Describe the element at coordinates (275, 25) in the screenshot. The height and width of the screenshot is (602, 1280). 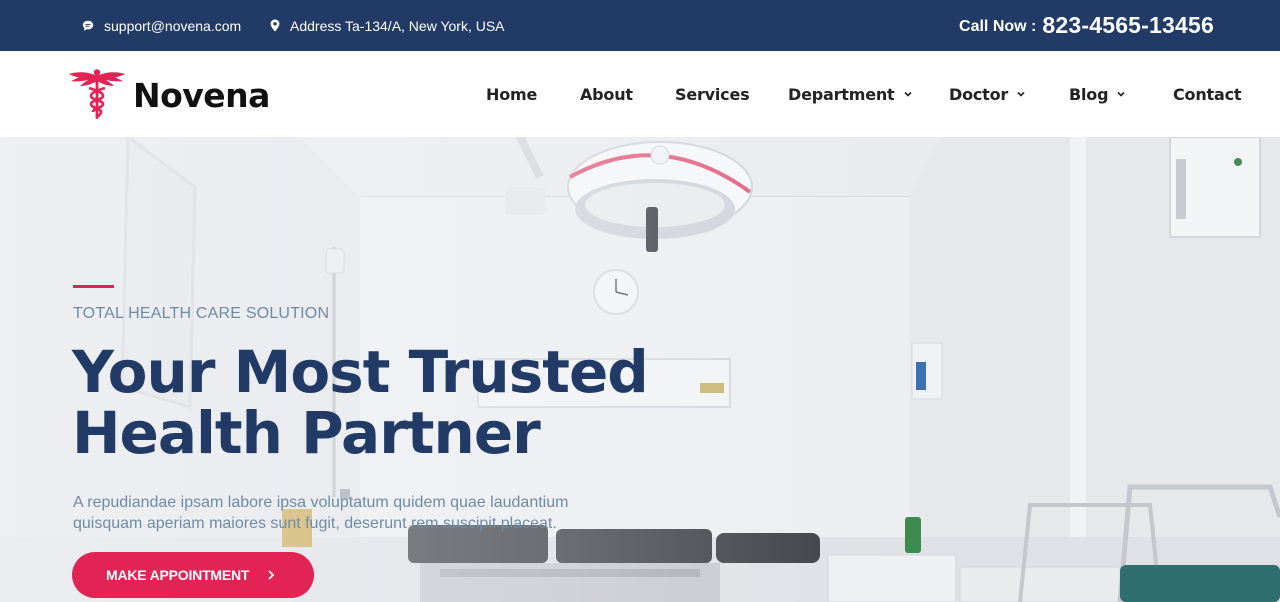
I see `map-pin-icon` at that location.